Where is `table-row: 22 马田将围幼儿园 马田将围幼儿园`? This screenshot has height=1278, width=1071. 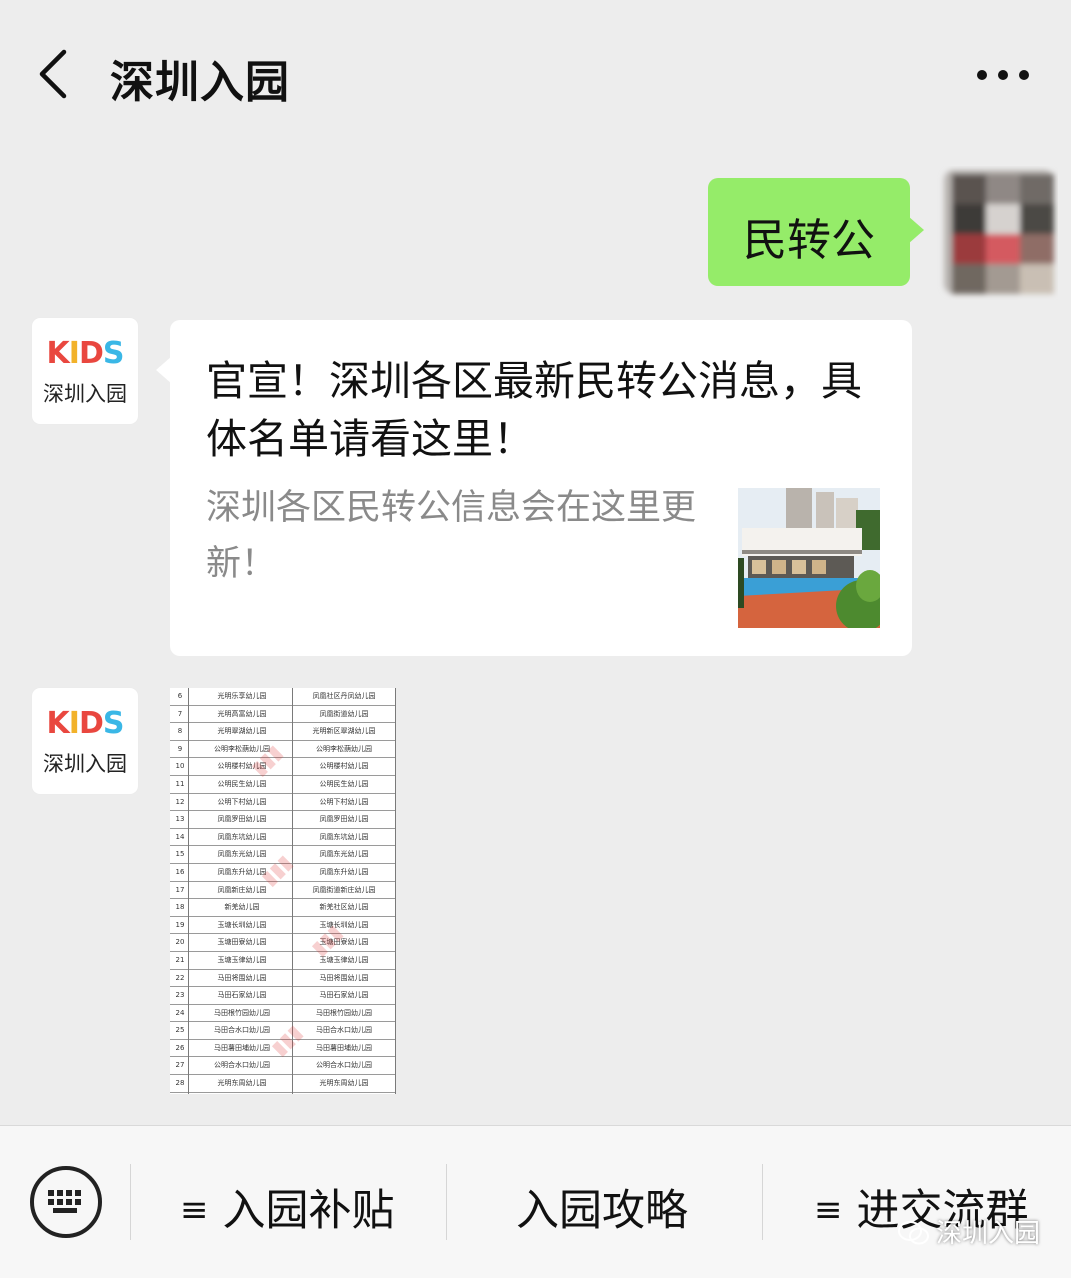 table-row: 22 马田将围幼儿园 马田将围幼儿园 is located at coordinates (283, 979).